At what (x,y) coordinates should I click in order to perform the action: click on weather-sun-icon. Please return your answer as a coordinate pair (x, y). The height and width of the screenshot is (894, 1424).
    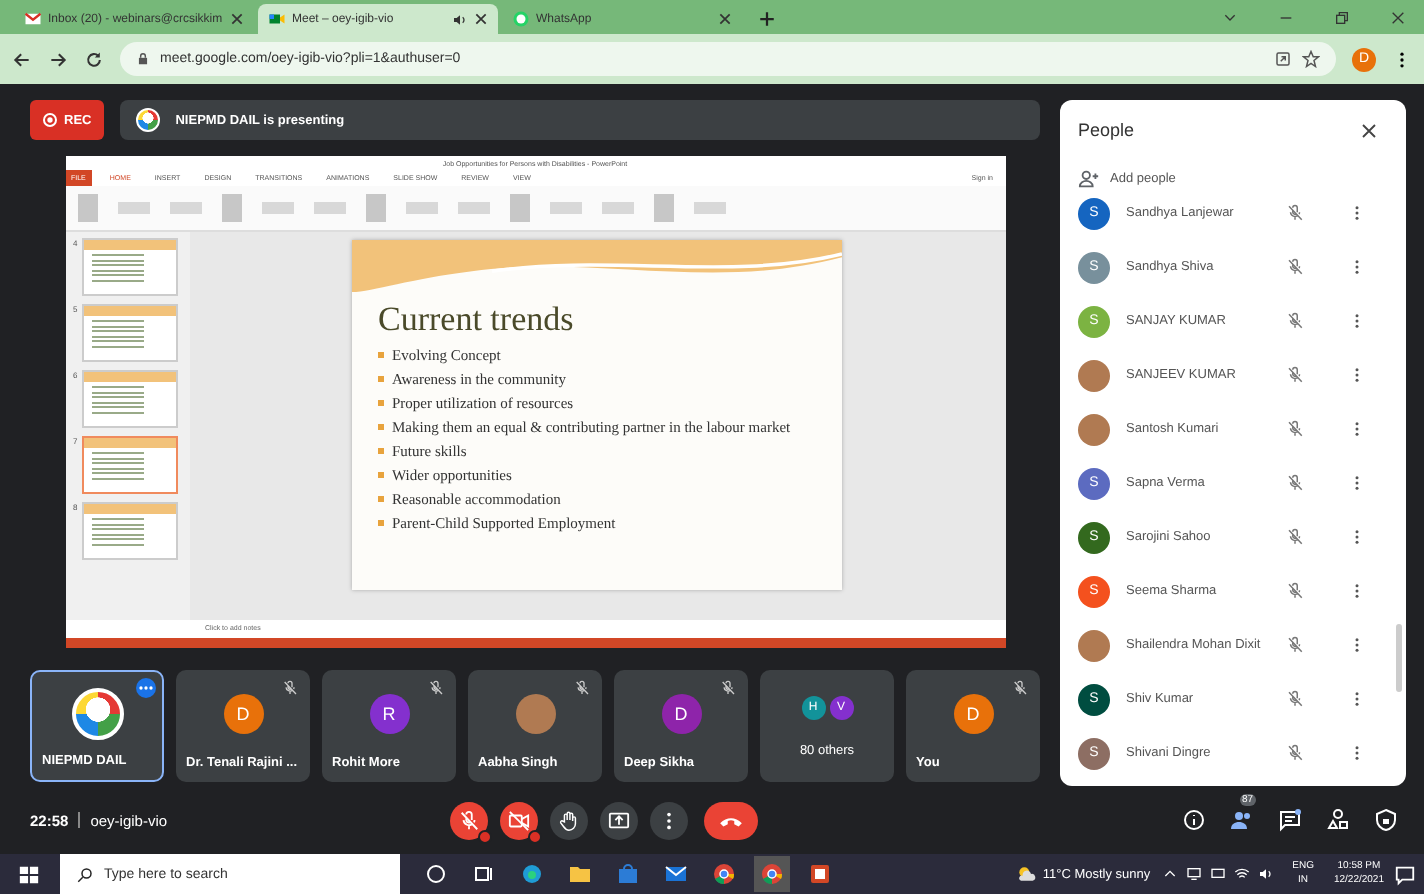
    Looking at the image, I should click on (1026, 874).